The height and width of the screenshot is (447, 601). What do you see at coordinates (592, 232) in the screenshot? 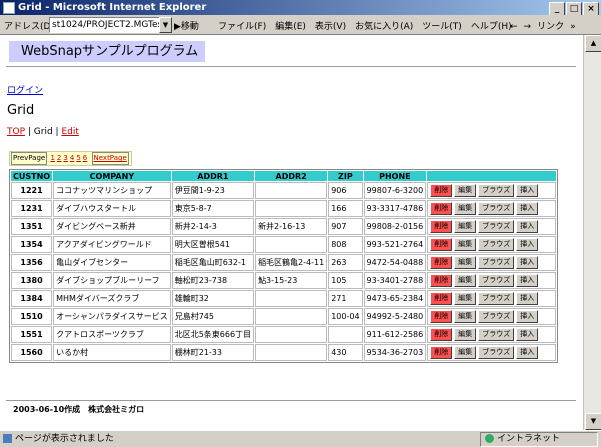
I see `vertical-scrollbar: ▲ ▼` at bounding box center [592, 232].